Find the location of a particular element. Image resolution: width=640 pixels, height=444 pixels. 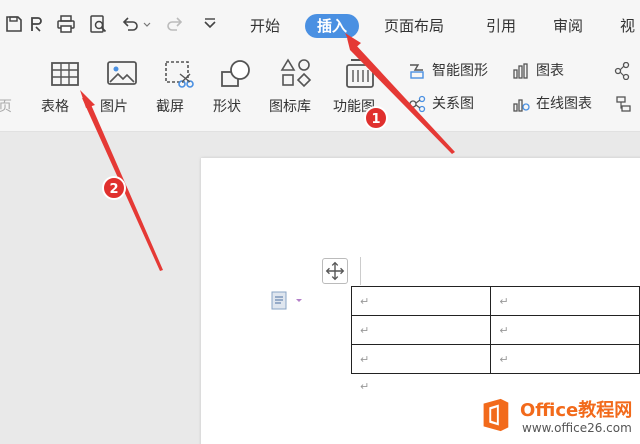

callout-badge-2: 2 is located at coordinates (114, 188).